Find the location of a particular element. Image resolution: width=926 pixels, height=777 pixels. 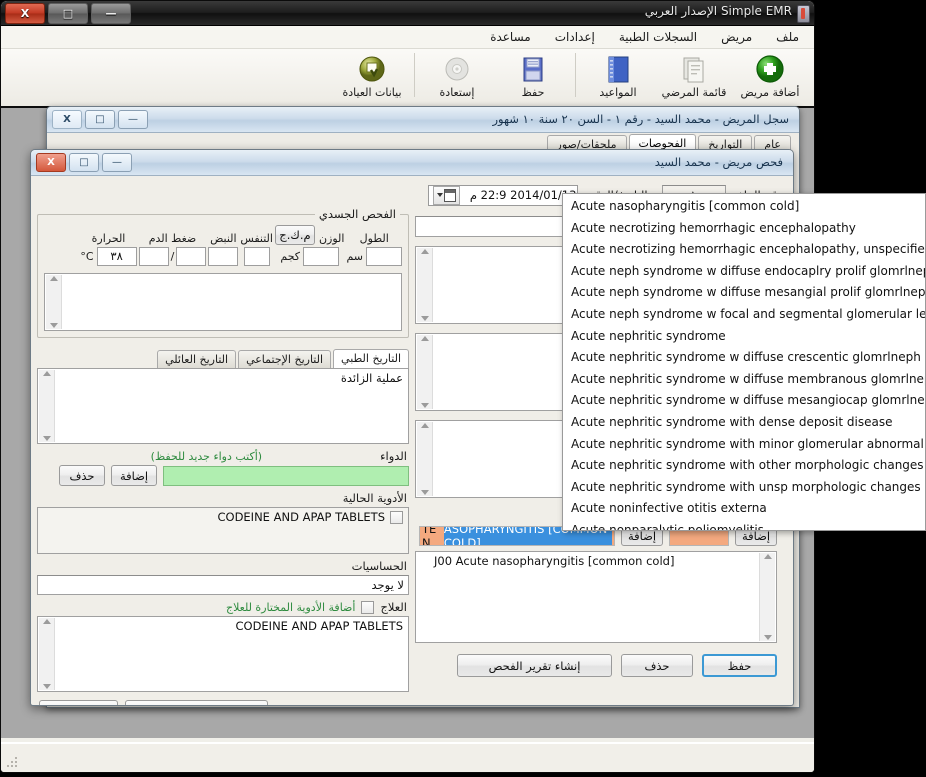

resize-grip-icon is located at coordinates (12, 762).